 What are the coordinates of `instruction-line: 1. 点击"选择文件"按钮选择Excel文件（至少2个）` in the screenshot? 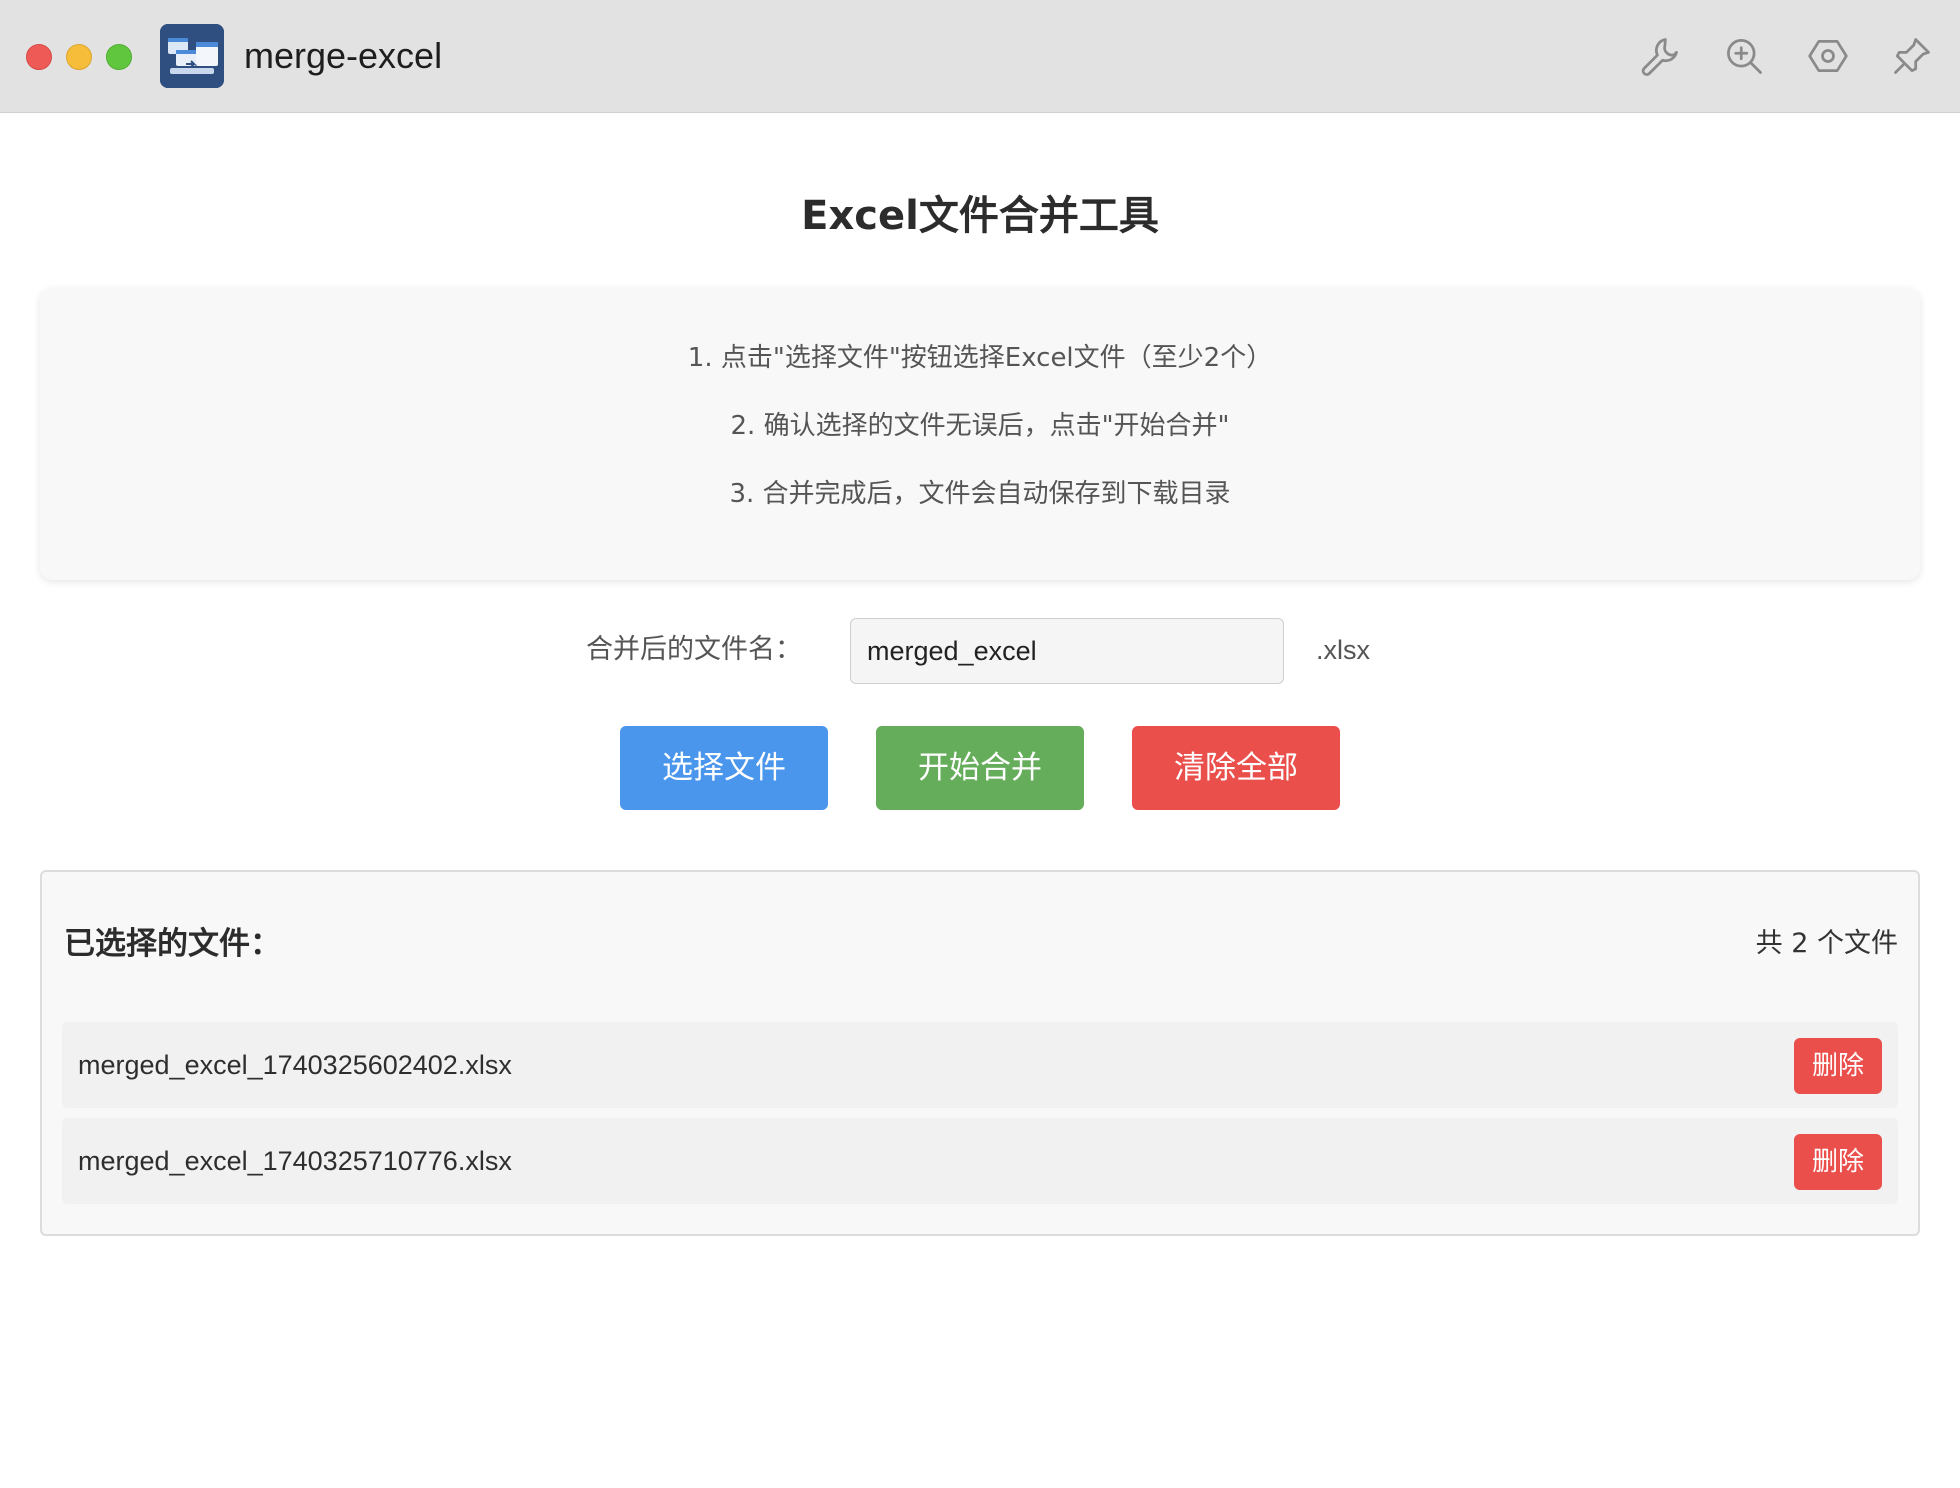 It's located at (980, 358).